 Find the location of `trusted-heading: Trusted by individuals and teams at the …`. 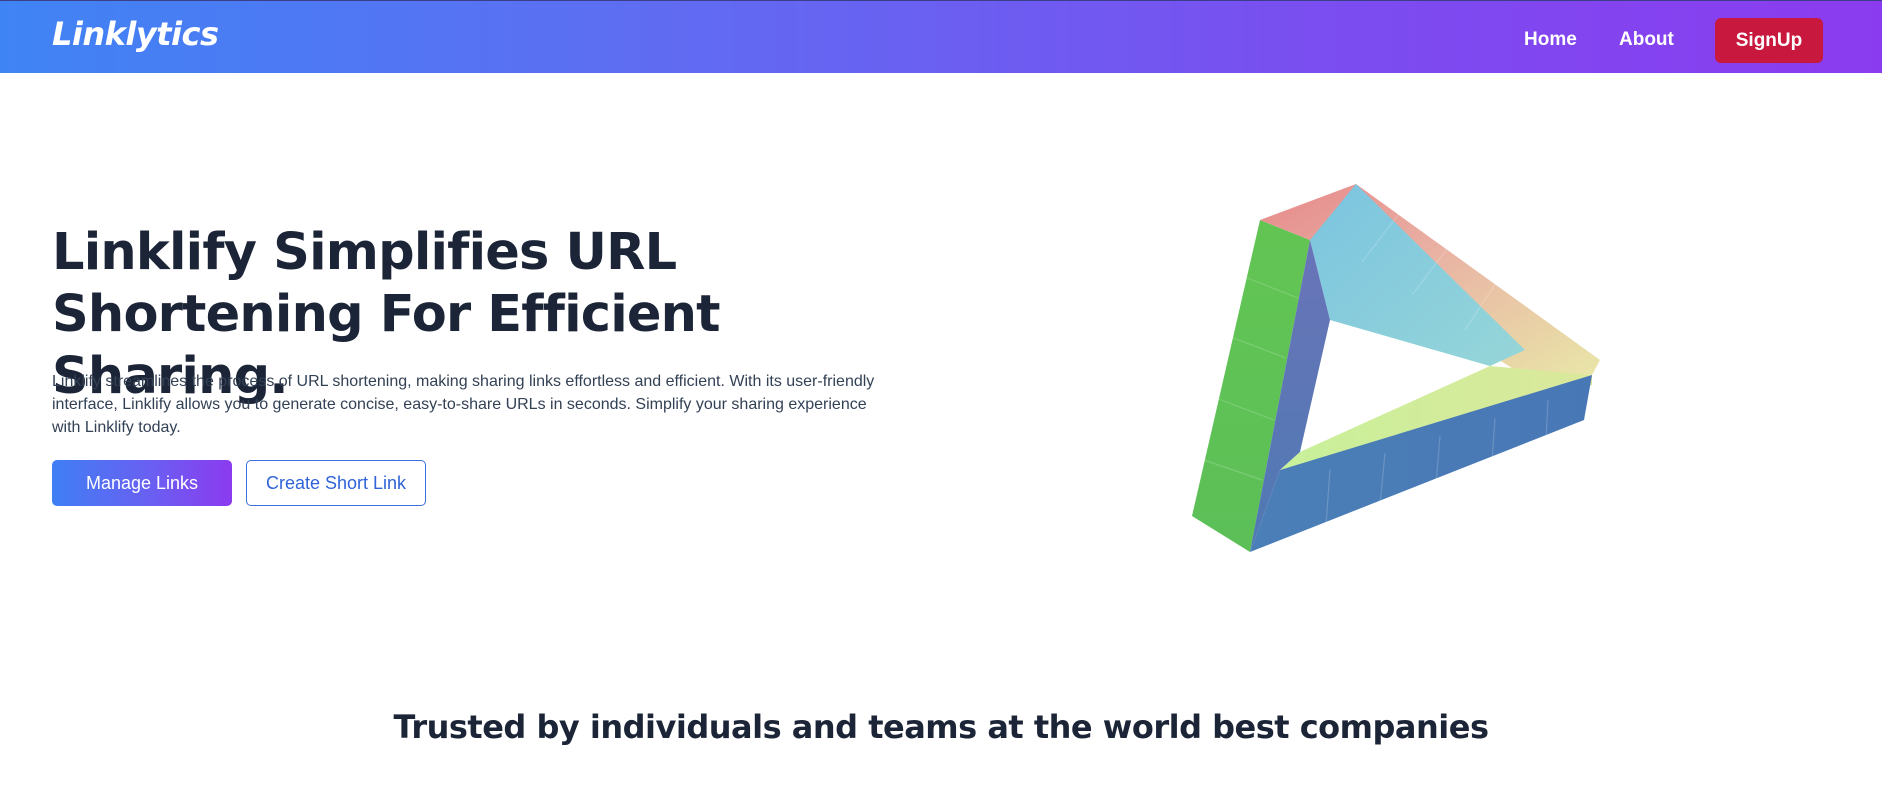

trusted-heading: Trusted by individuals and teams at the … is located at coordinates (941, 727).